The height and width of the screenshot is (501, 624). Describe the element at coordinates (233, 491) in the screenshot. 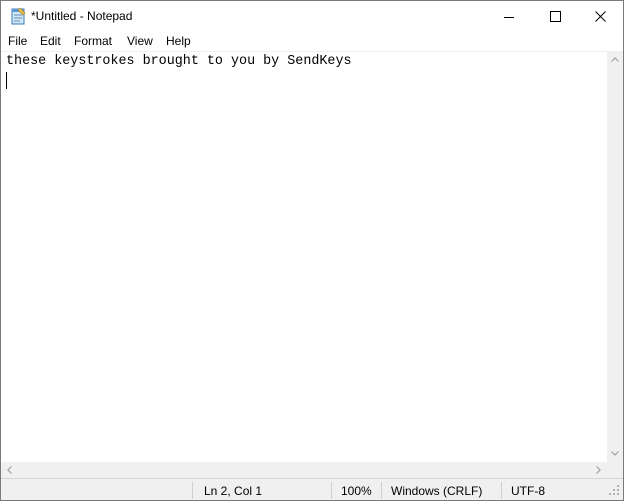

I see `cursor-position: Ln 2, Col 1` at that location.